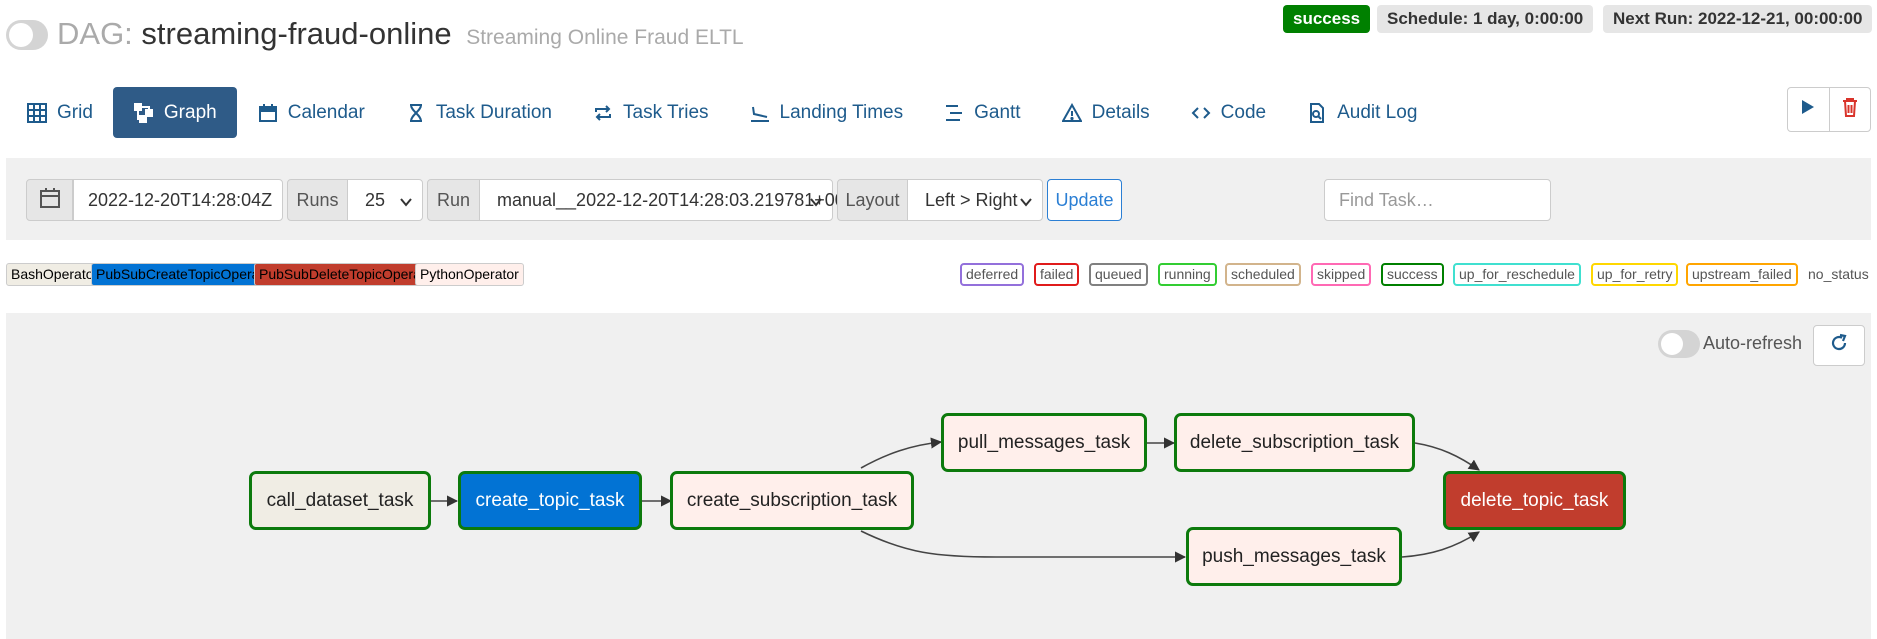 The image size is (1877, 639). I want to click on operator-legend-pubsub-create-topic: PubSubCreateTopicOperator, so click(186, 274).